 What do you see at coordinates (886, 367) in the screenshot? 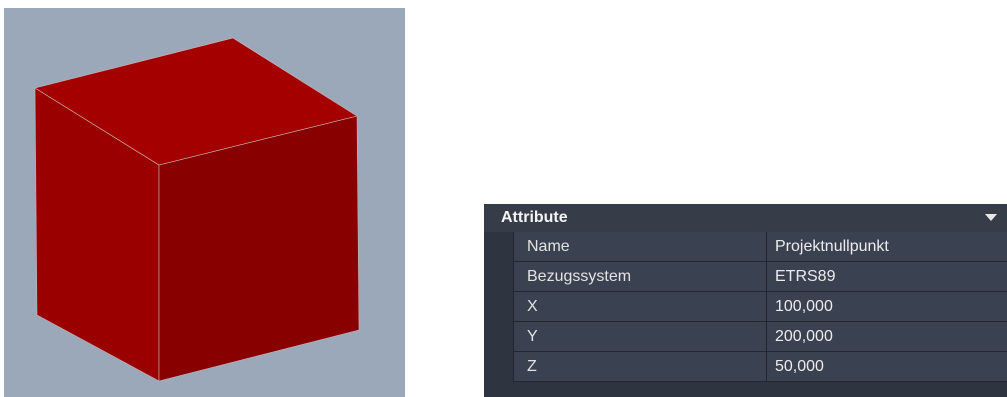
I see `attribute-value: 50,000` at bounding box center [886, 367].